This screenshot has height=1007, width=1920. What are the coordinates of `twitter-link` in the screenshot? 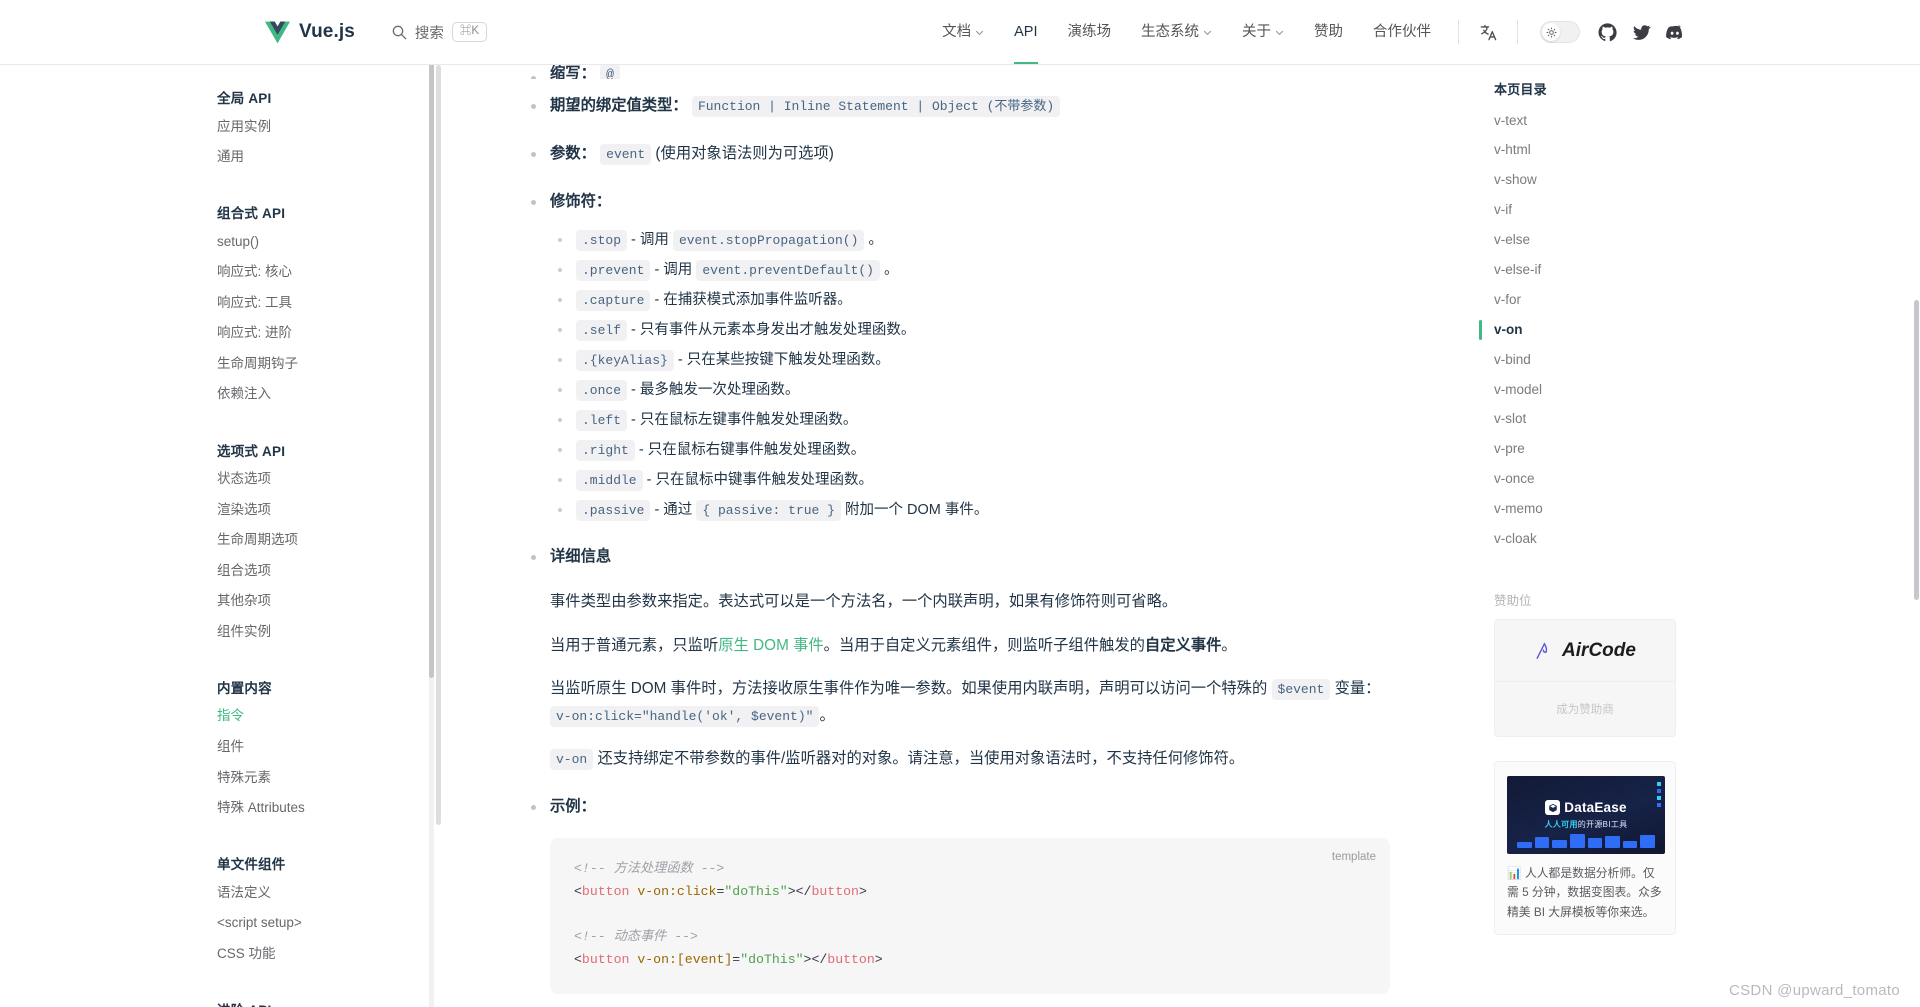 It's located at (1641, 32).